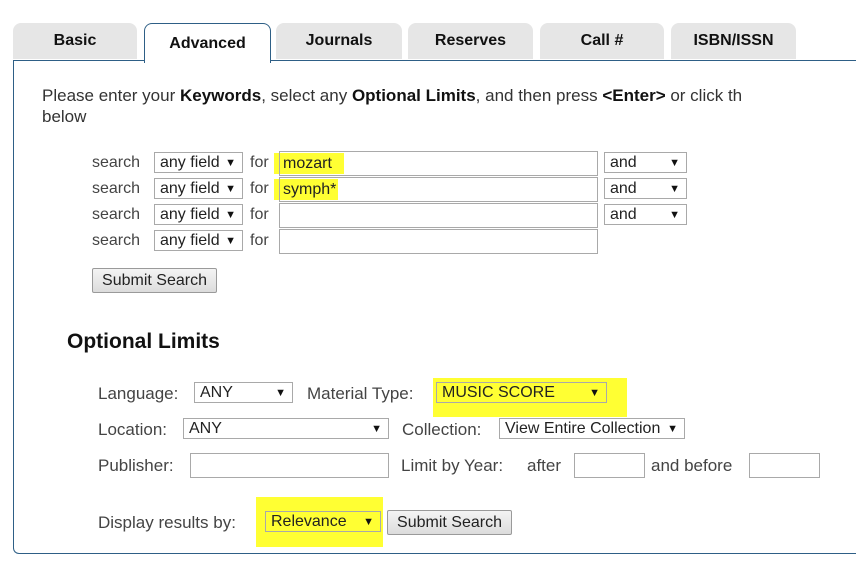 The width and height of the screenshot is (856, 575). What do you see at coordinates (138, 393) in the screenshot?
I see `language-label: Language:` at bounding box center [138, 393].